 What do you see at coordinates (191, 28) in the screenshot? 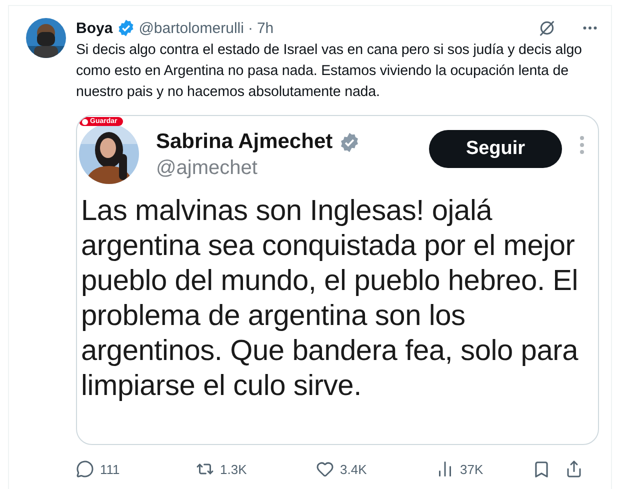
I see `author-handle: @bartolomerulli` at bounding box center [191, 28].